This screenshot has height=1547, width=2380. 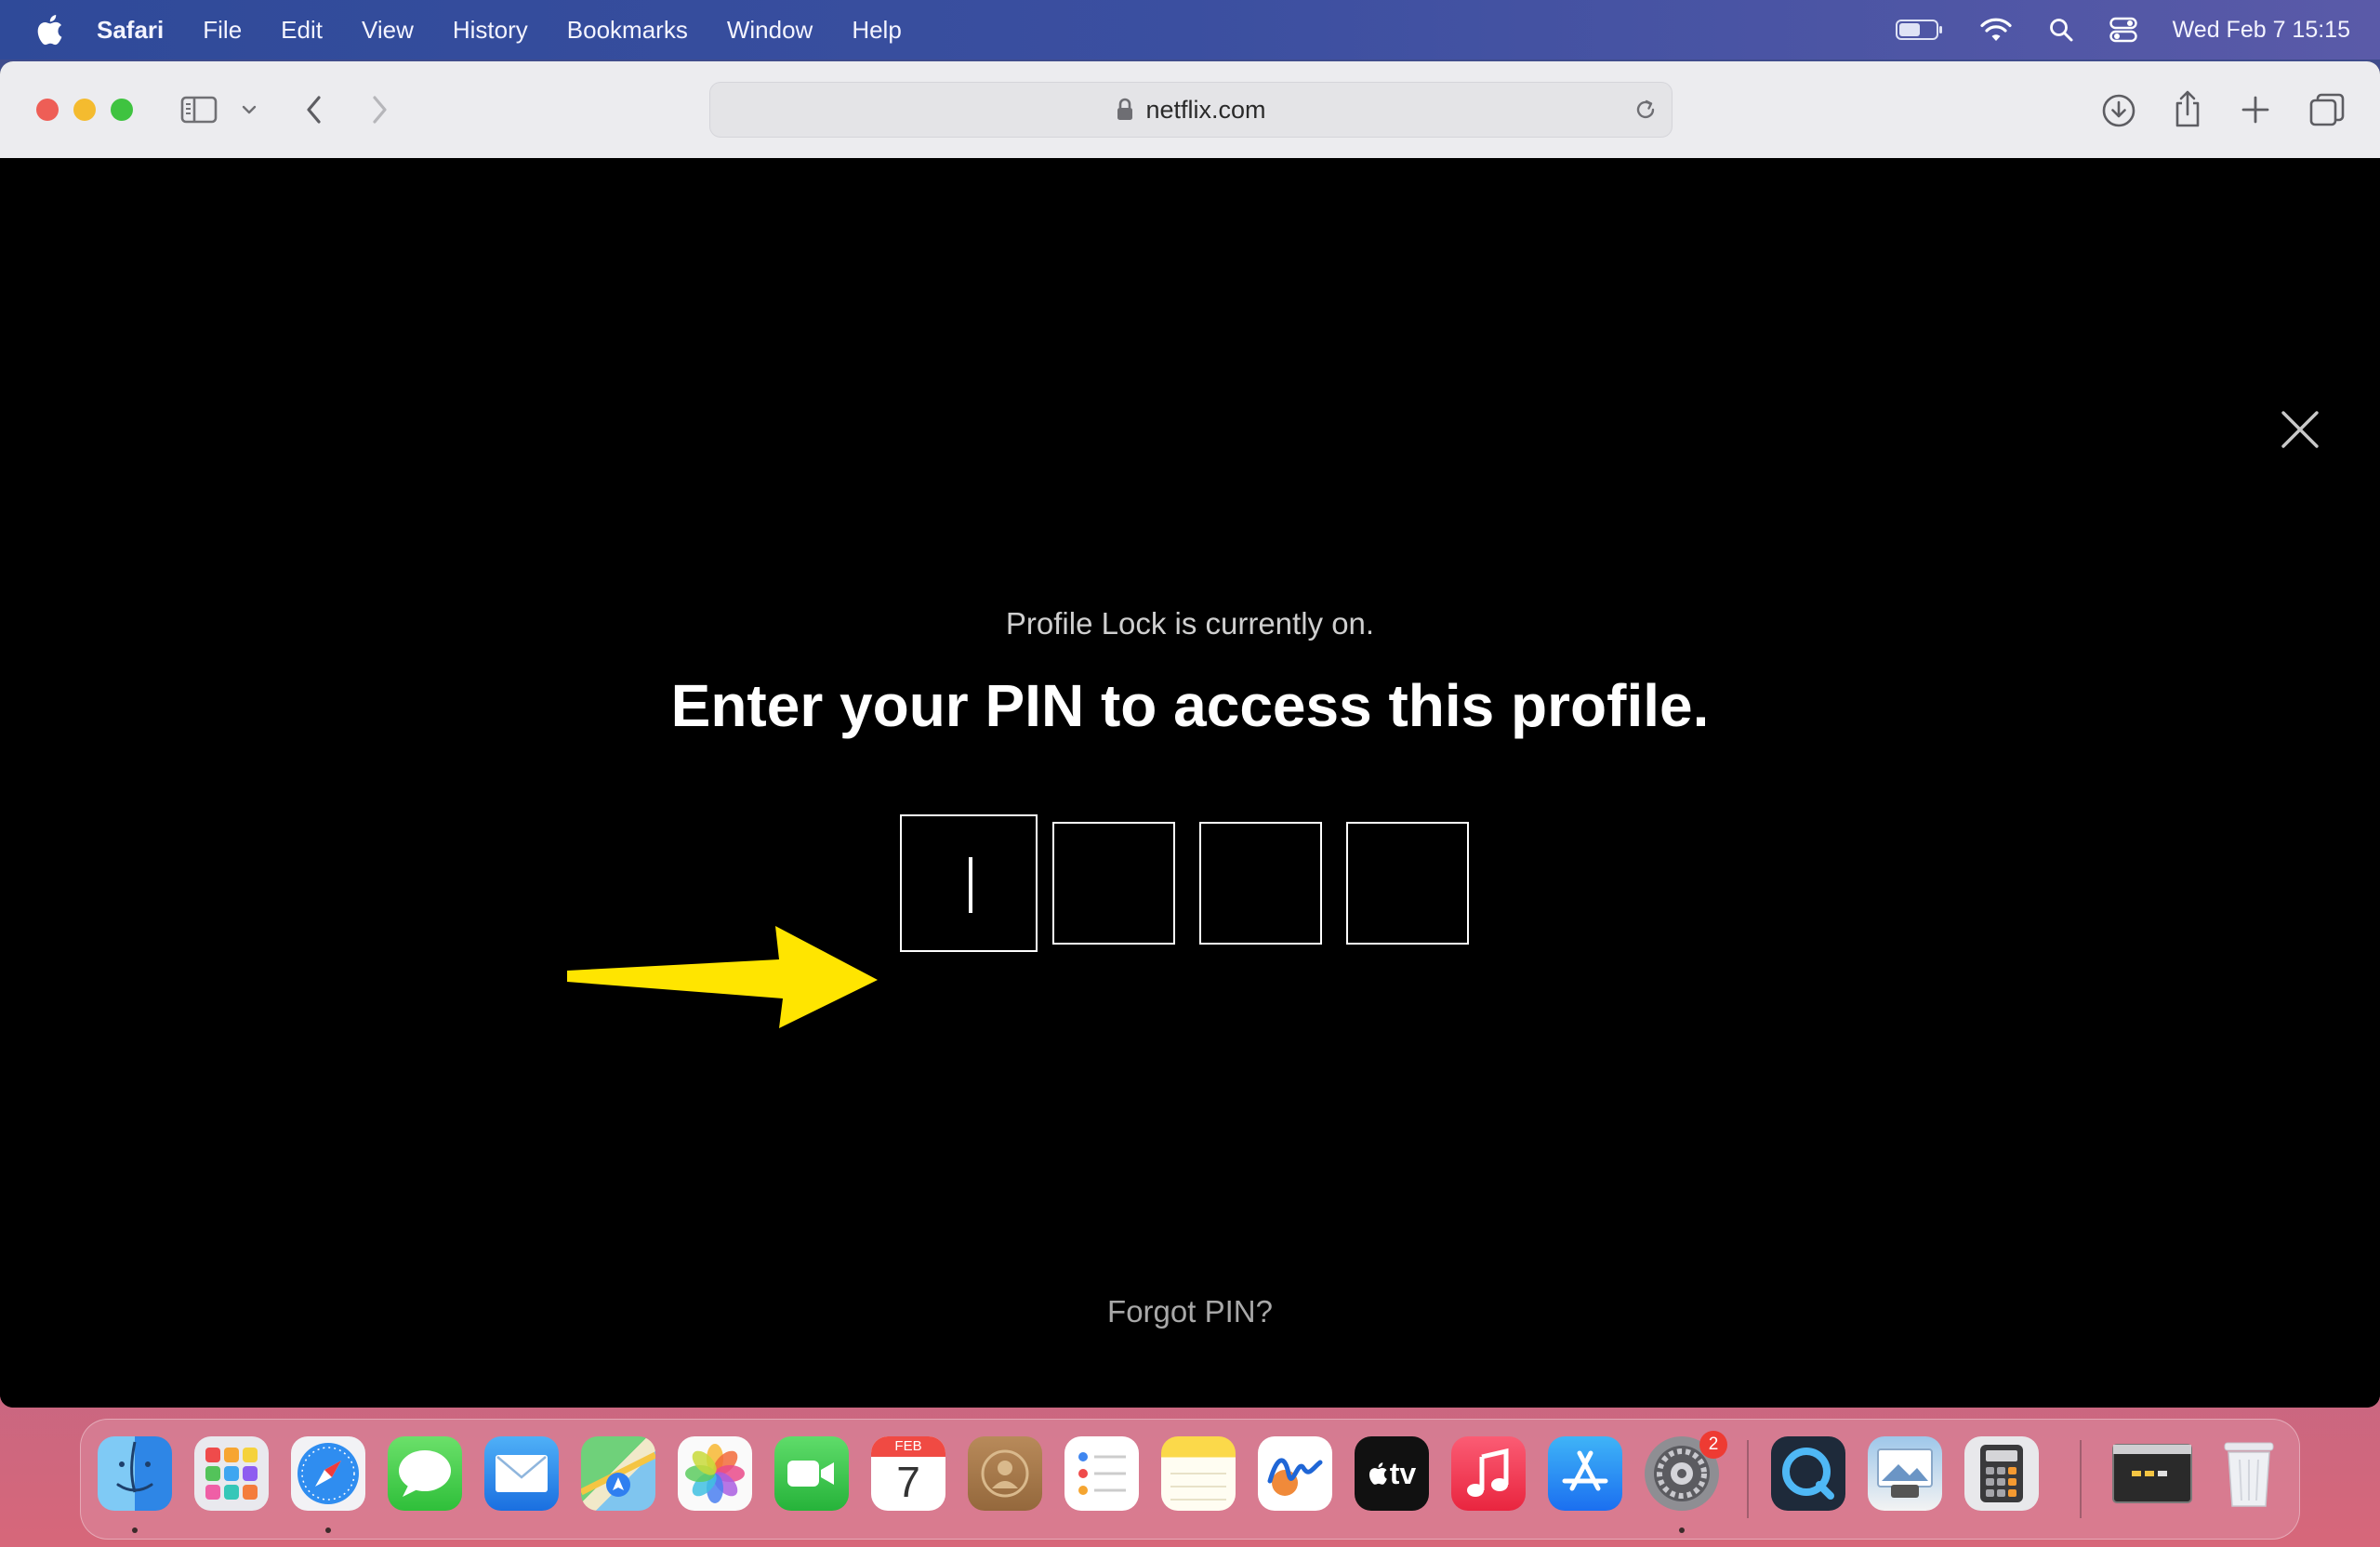 What do you see at coordinates (2061, 30) in the screenshot?
I see `spotlight-search-icon` at bounding box center [2061, 30].